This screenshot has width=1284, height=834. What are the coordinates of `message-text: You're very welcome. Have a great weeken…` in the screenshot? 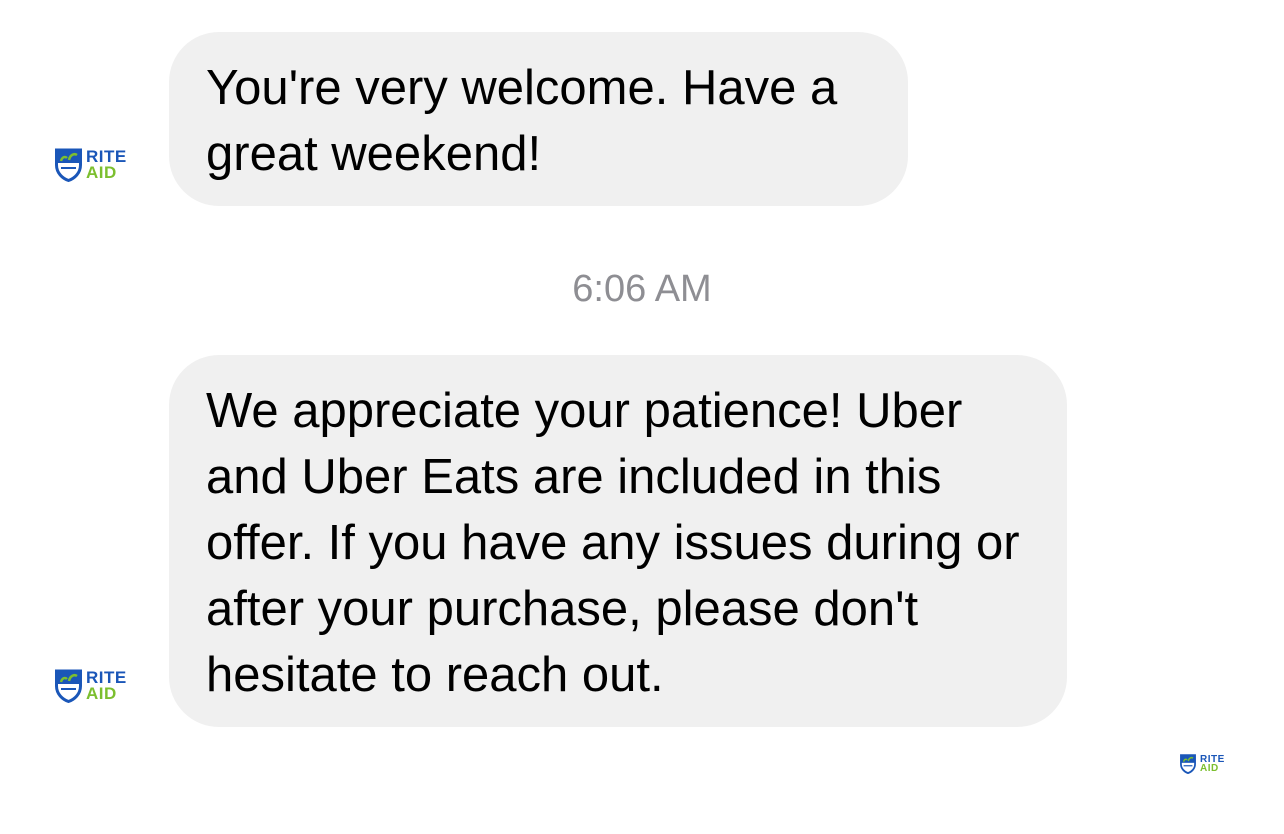 It's located at (522, 121).